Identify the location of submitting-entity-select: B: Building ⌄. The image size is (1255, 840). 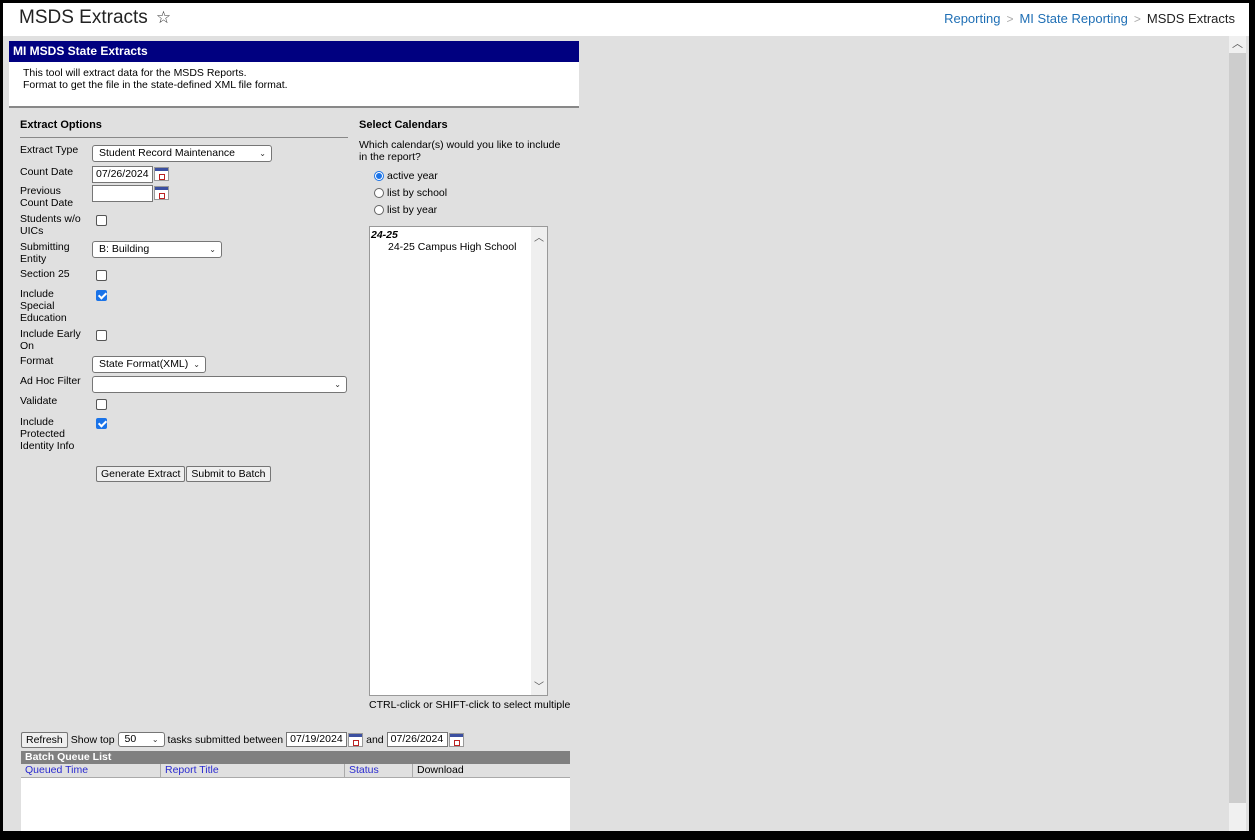
(157, 249).